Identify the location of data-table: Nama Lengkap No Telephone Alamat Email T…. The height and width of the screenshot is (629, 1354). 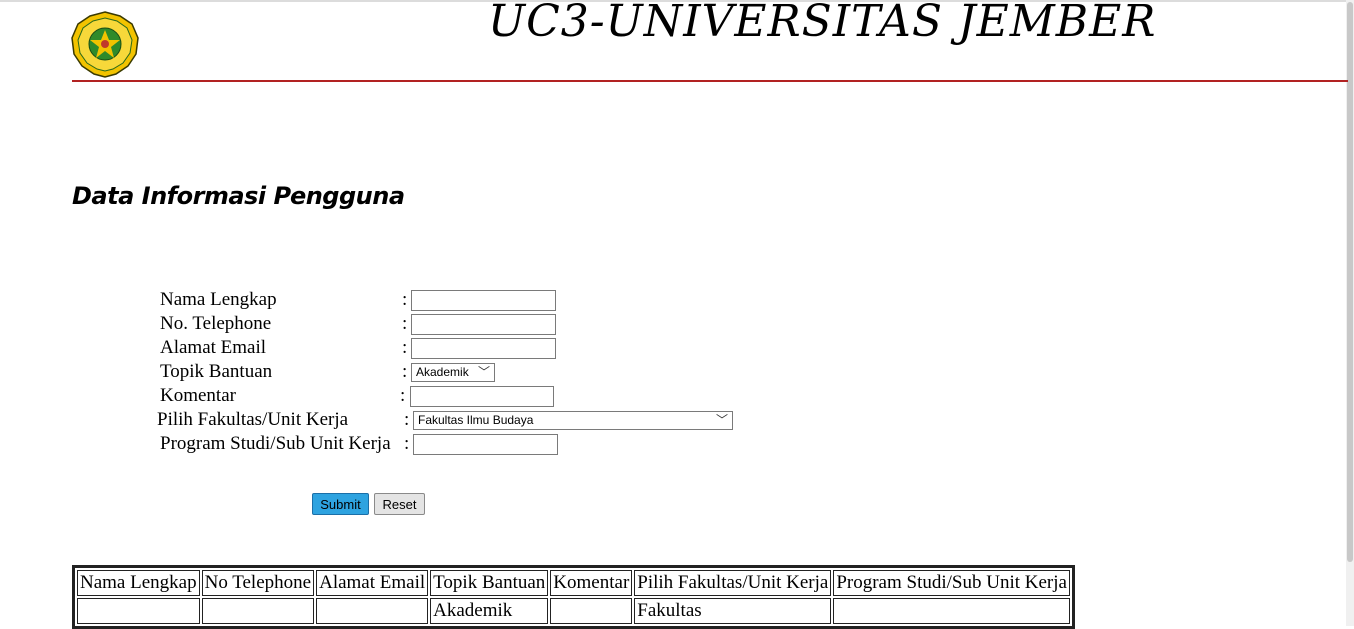
(573, 597).